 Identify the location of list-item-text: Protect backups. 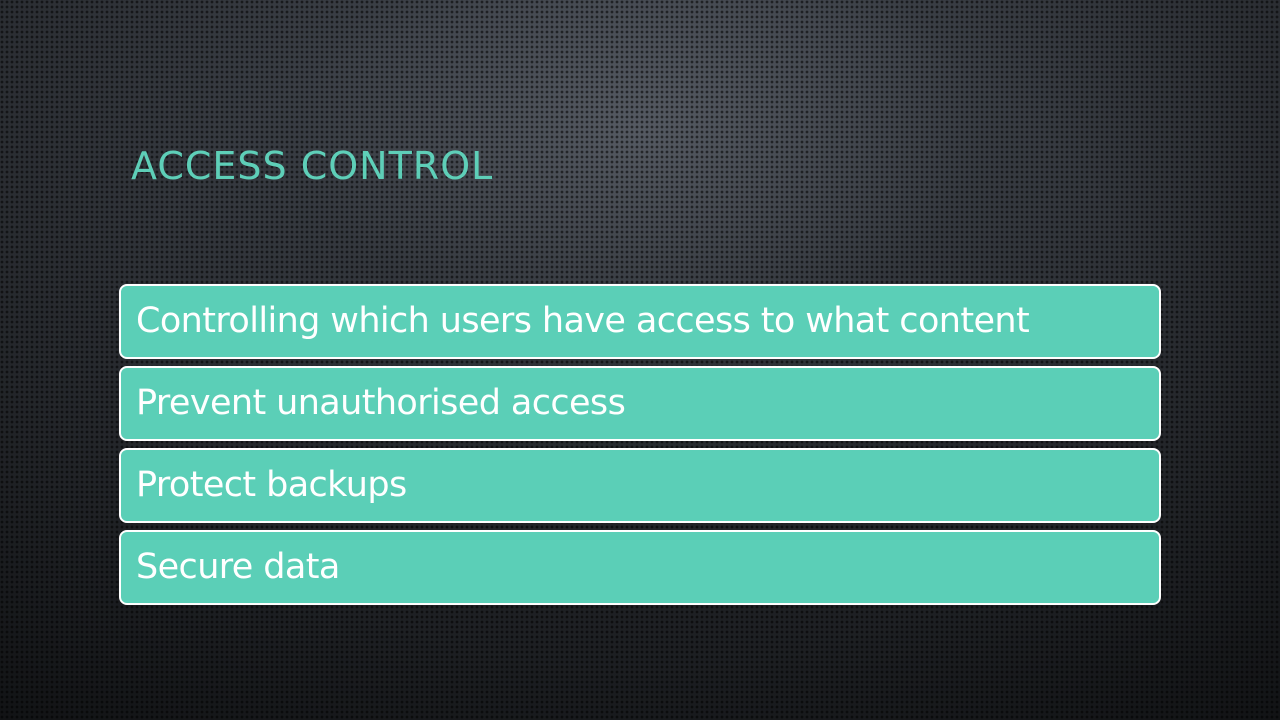
(271, 485).